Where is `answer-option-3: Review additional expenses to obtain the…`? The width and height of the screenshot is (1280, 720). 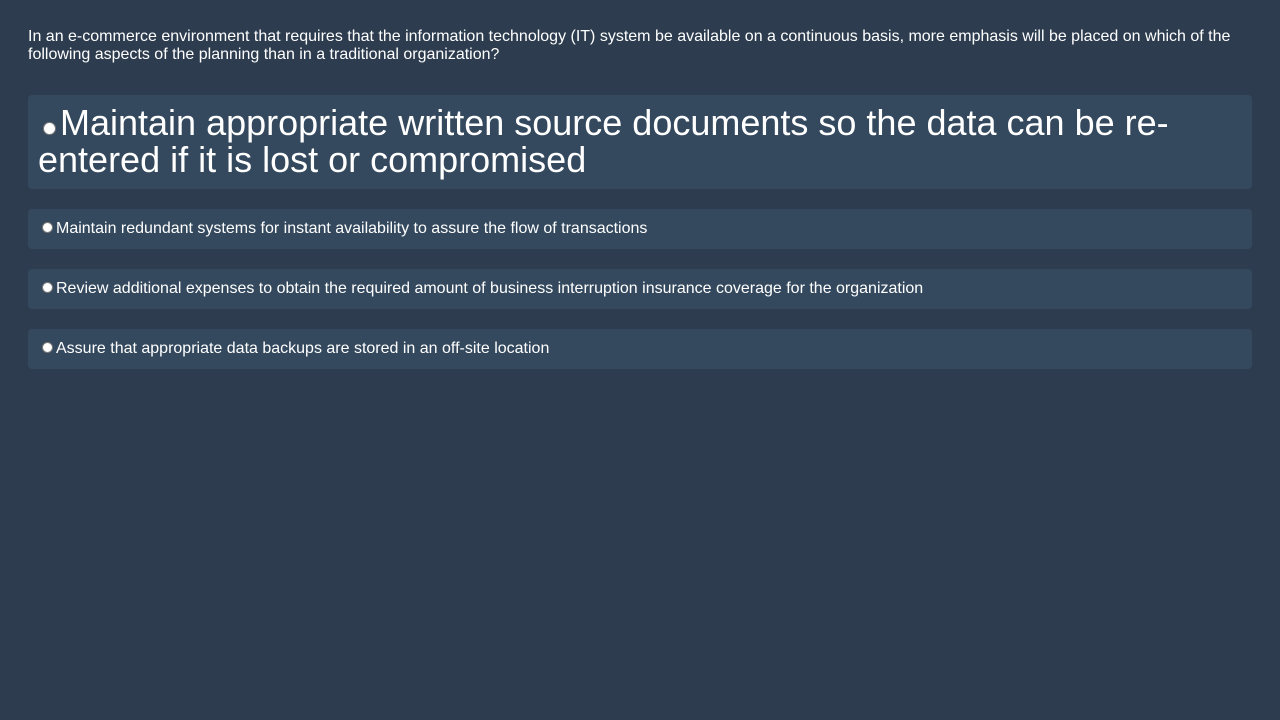
answer-option-3: Review additional expenses to obtain the… is located at coordinates (640, 289).